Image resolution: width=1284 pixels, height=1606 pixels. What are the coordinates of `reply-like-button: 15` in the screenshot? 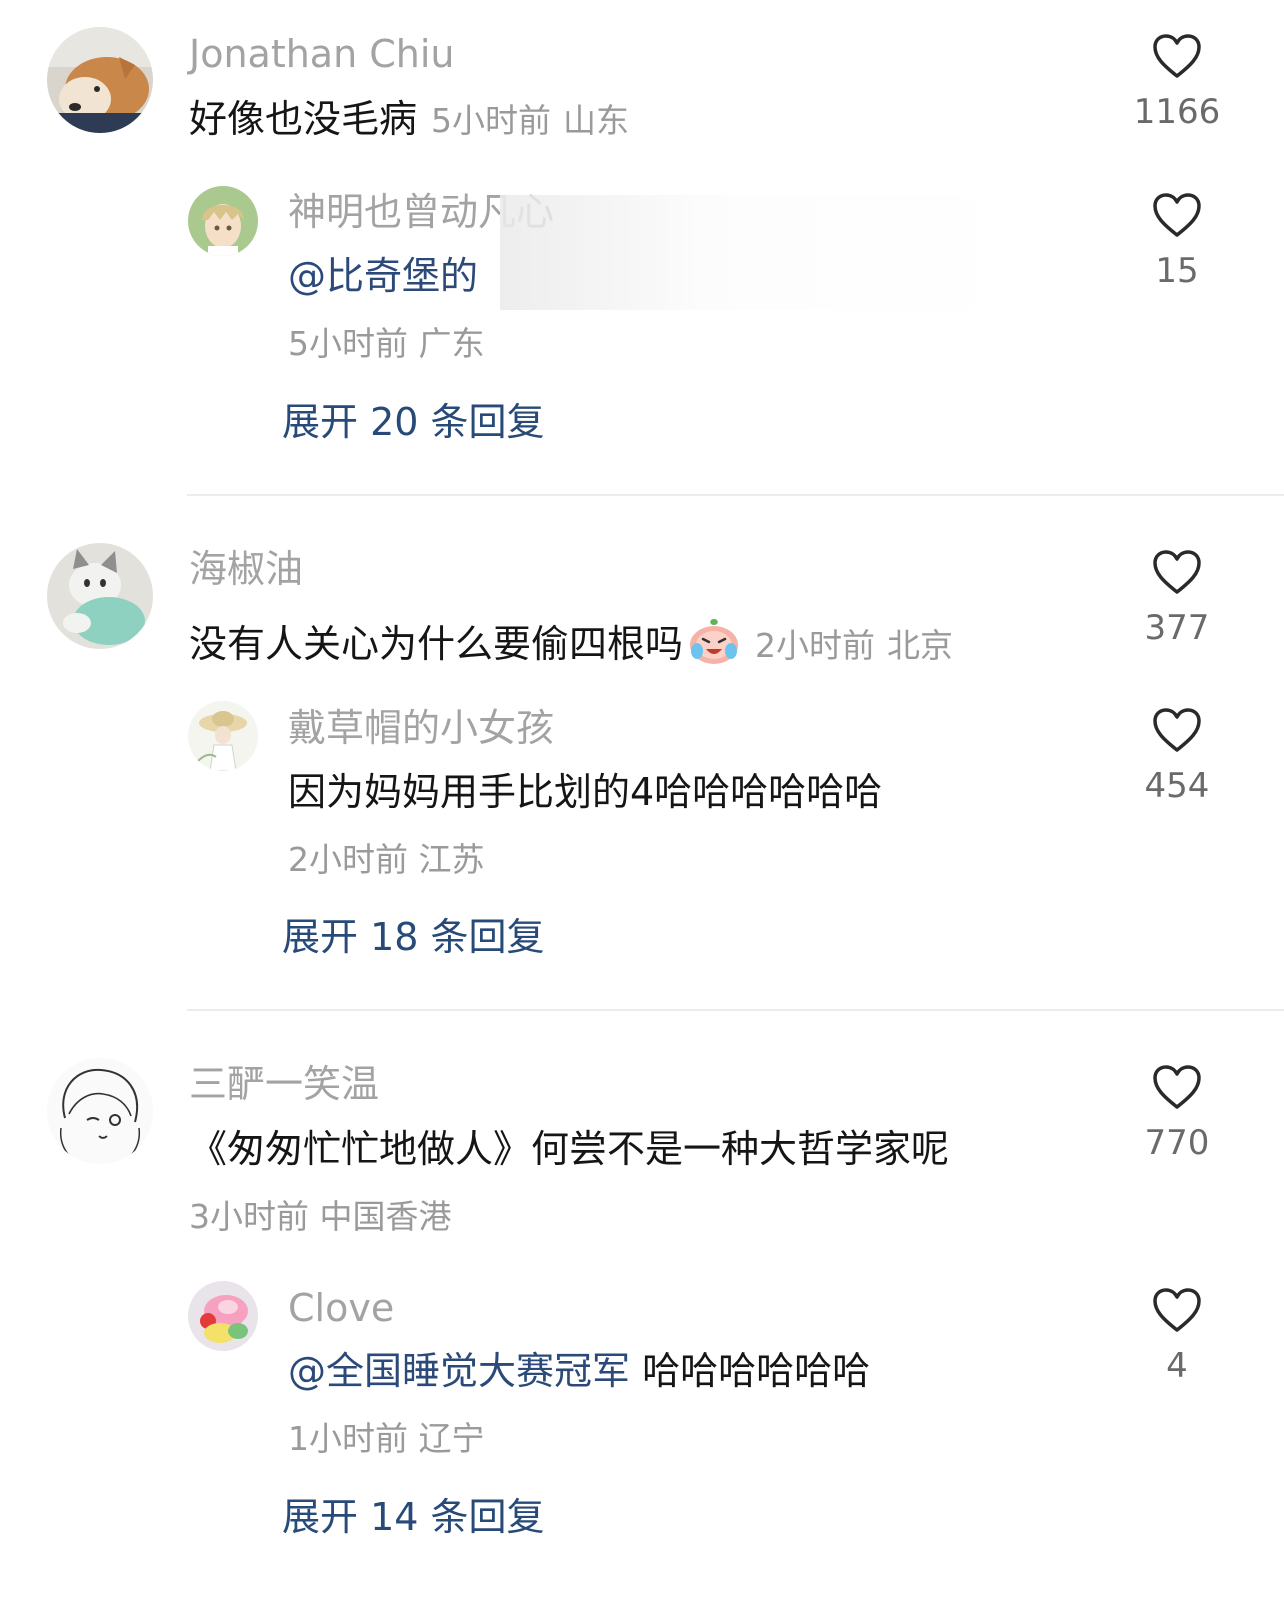 It's located at (1177, 240).